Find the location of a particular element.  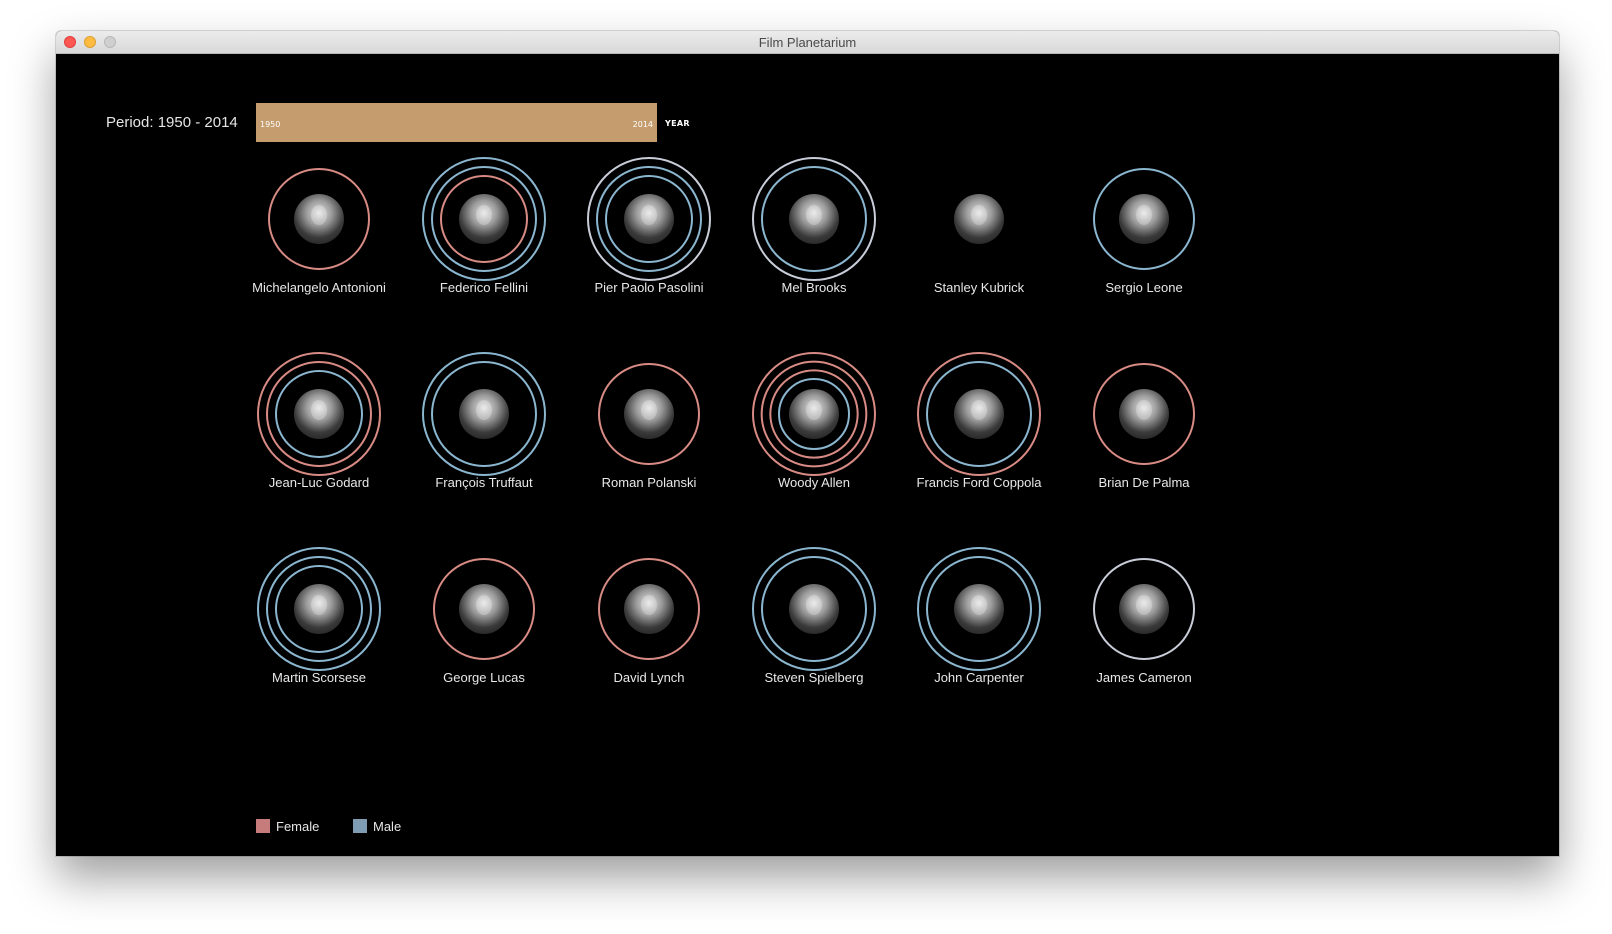

legend-label-female: Female is located at coordinates (298, 826).